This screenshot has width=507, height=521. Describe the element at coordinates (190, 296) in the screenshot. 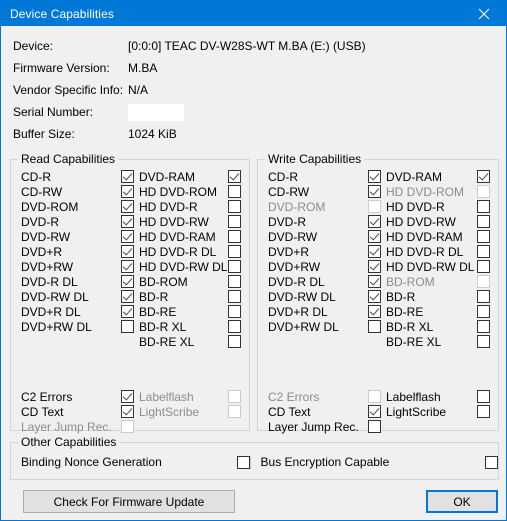

I see `capability-row: BD-R` at that location.